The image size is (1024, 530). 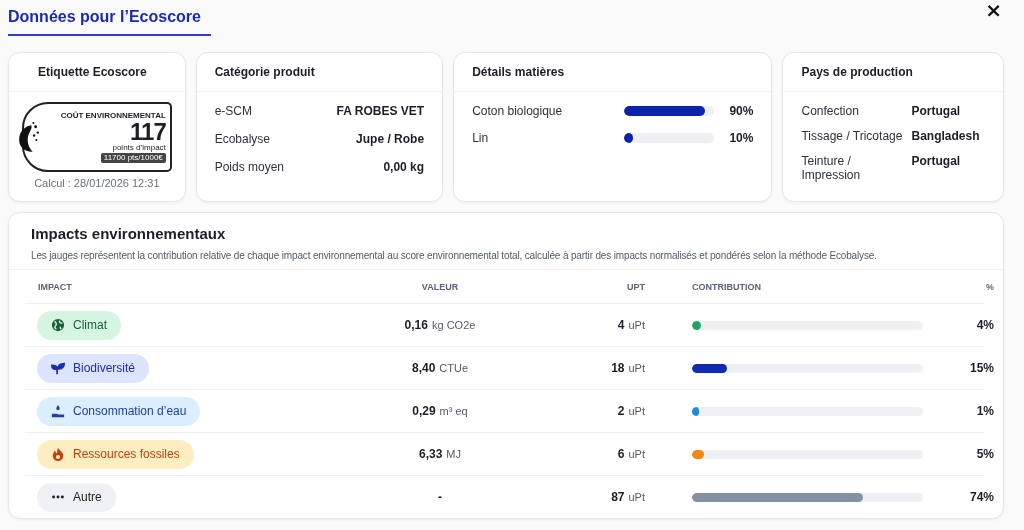 What do you see at coordinates (981, 497) in the screenshot?
I see `contribution-percent: 74%` at bounding box center [981, 497].